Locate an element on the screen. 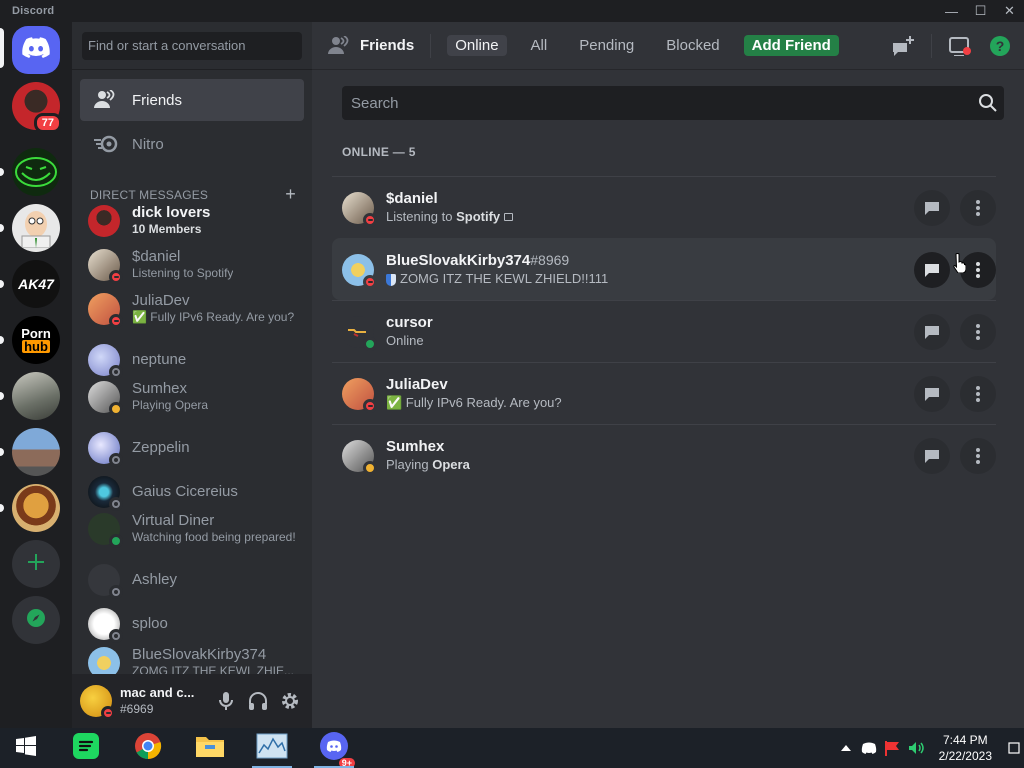 The width and height of the screenshot is (1024, 768). server-building is located at coordinates (36, 452).